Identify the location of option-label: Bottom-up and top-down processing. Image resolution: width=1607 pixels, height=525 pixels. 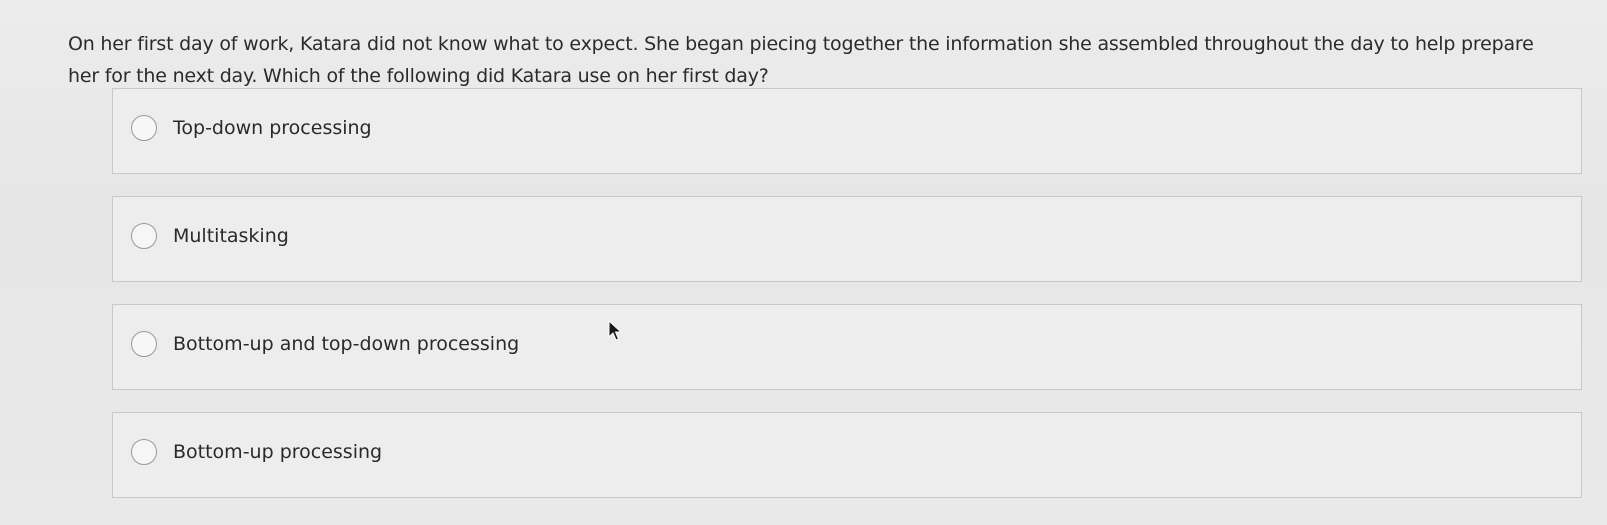
(346, 344).